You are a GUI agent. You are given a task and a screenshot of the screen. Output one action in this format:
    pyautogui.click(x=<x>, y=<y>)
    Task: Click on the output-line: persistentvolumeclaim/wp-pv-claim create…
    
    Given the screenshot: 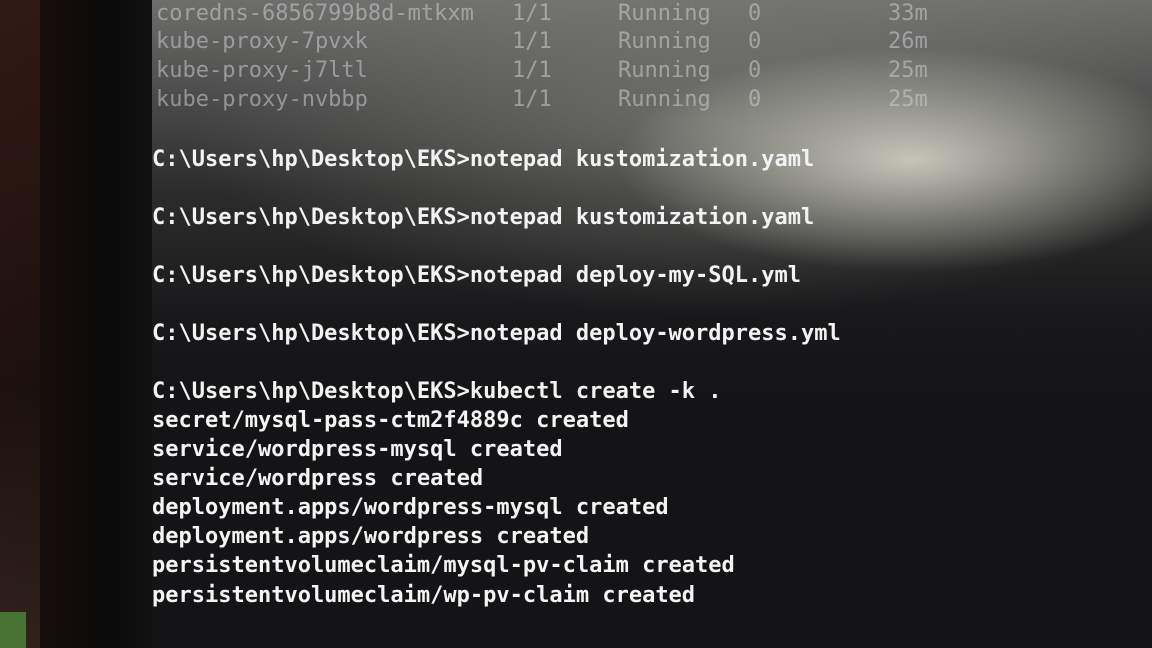 What is the action you would take?
    pyautogui.click(x=424, y=595)
    